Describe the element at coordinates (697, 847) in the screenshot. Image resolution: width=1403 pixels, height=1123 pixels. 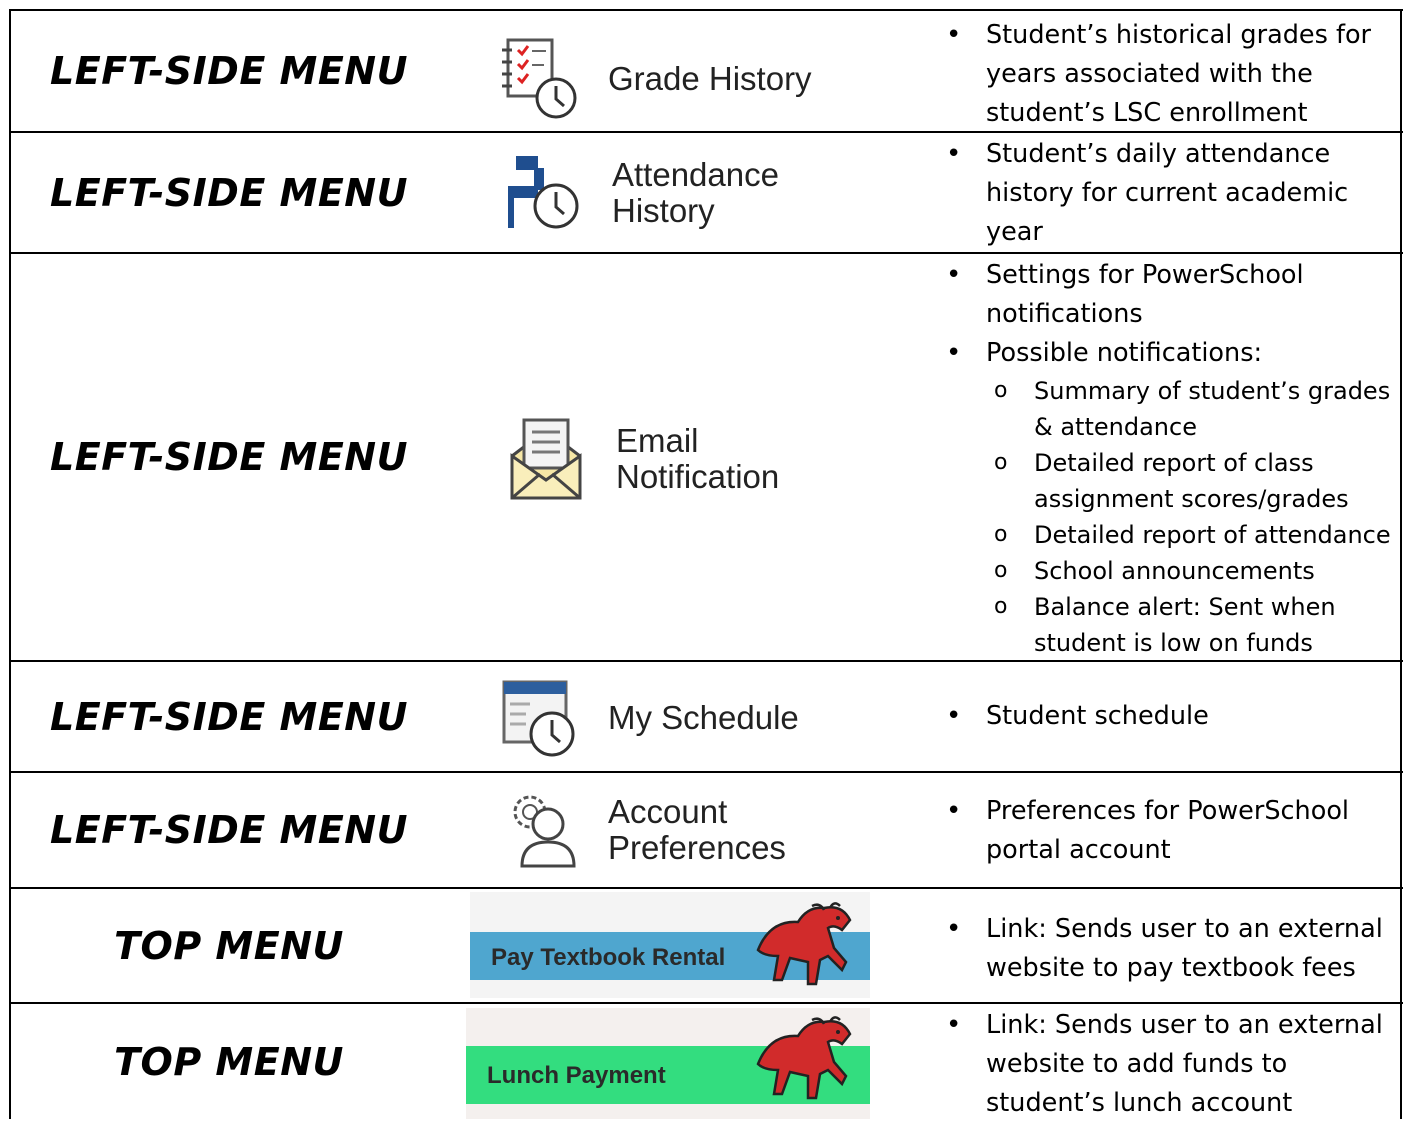
I see `label-line: Preferences` at that location.